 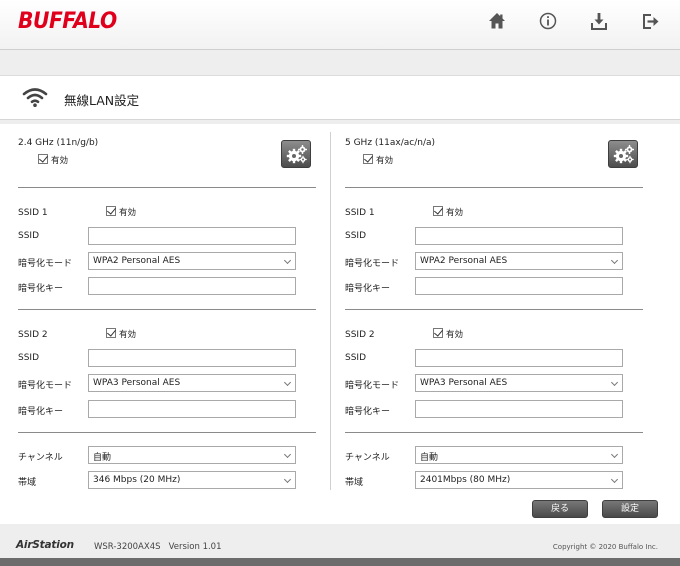 What do you see at coordinates (158, 547) in the screenshot?
I see `model-version: WSR-3200AX4S Version 1.01` at bounding box center [158, 547].